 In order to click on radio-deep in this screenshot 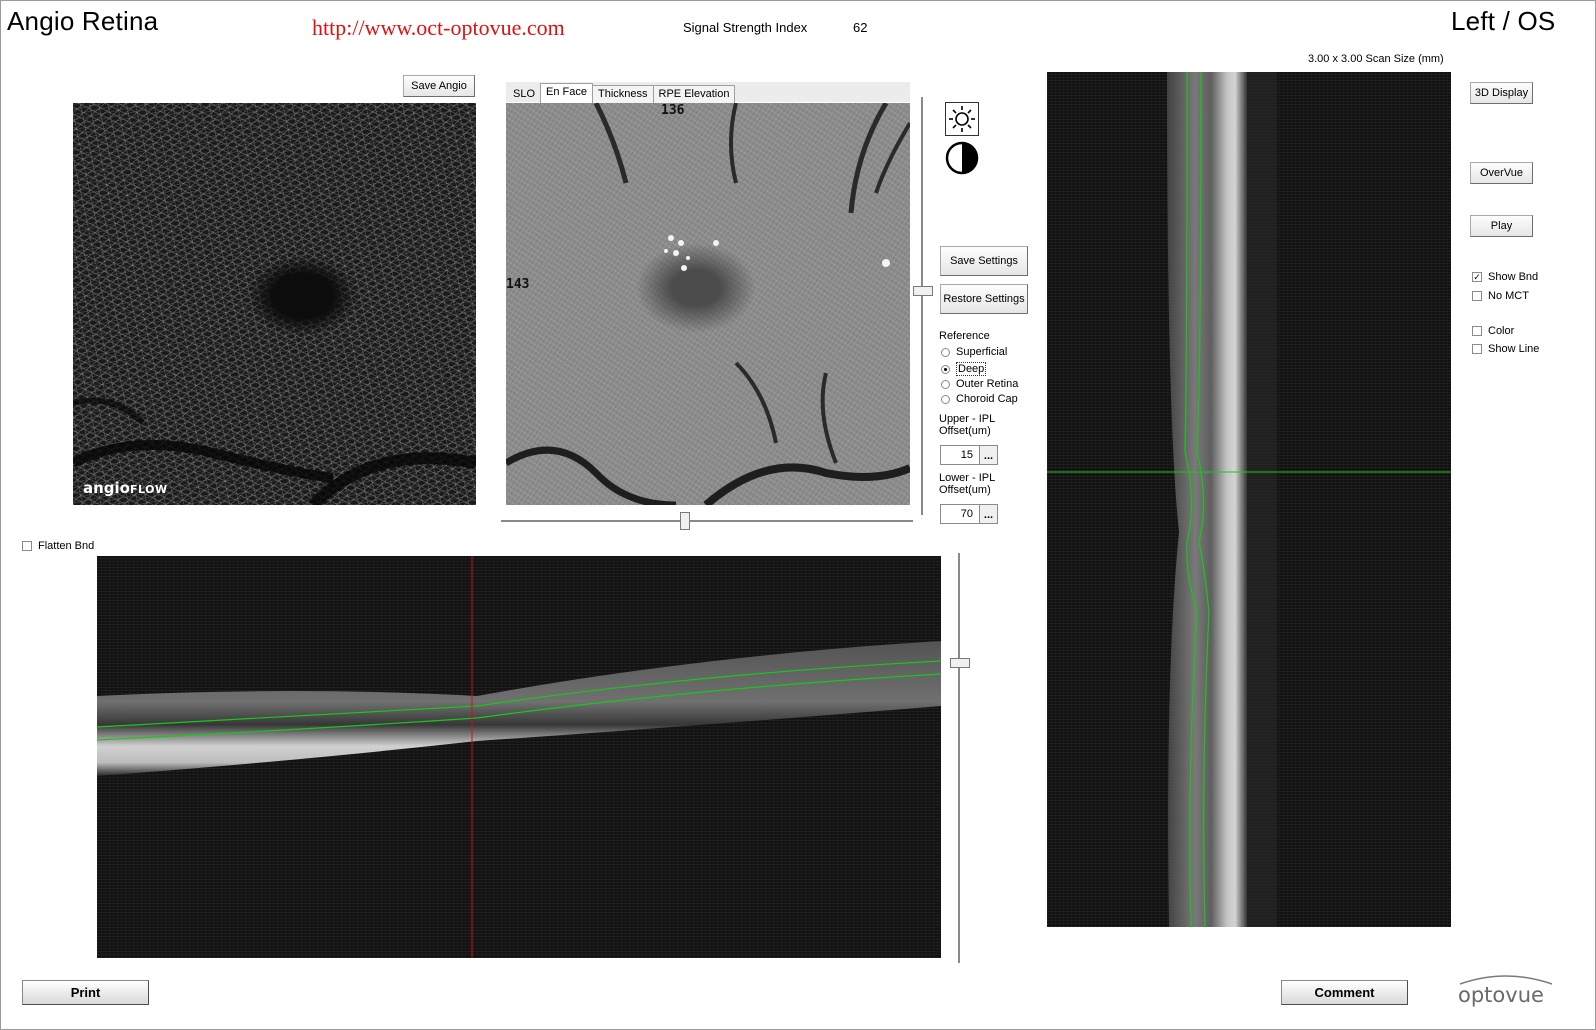, I will do `click(945, 369)`.